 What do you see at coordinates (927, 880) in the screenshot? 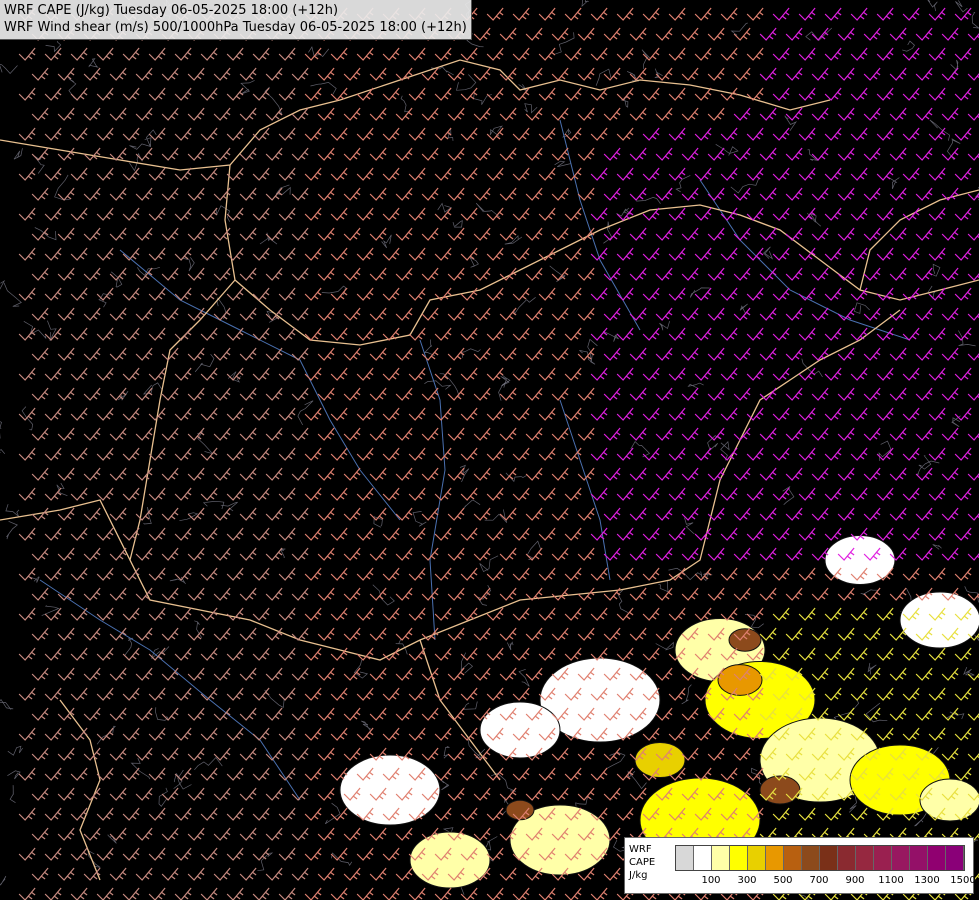
I see `legend-tick: 1300` at bounding box center [927, 880].